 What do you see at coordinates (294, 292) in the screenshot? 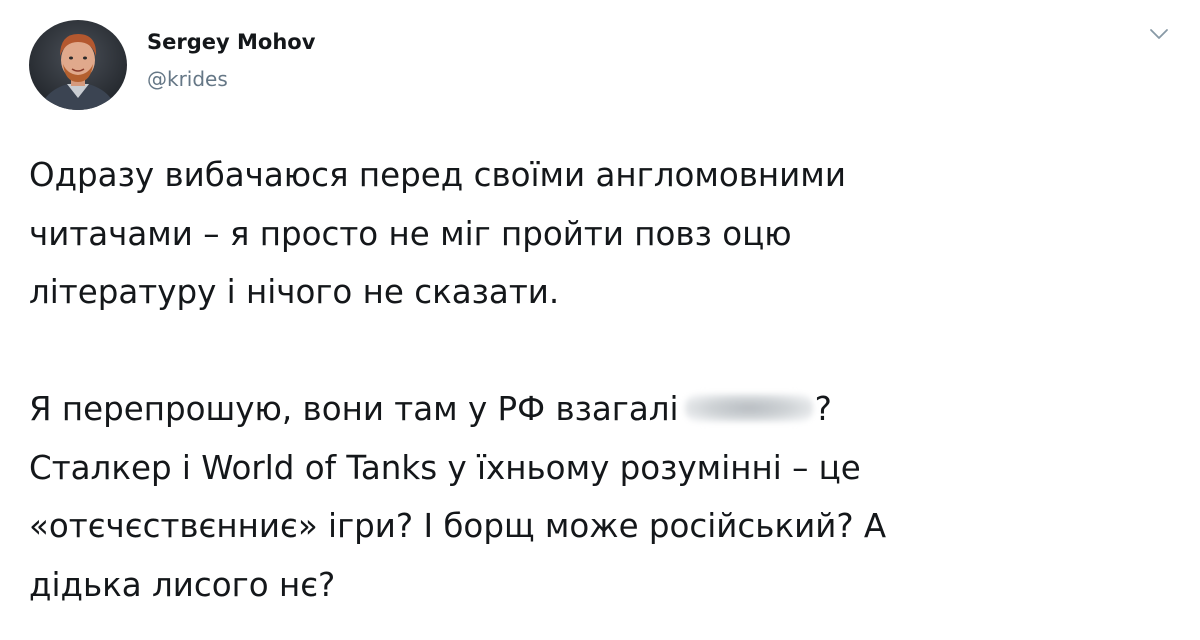
I see `tweet-text-line: літературу і нічого не сказати.` at bounding box center [294, 292].